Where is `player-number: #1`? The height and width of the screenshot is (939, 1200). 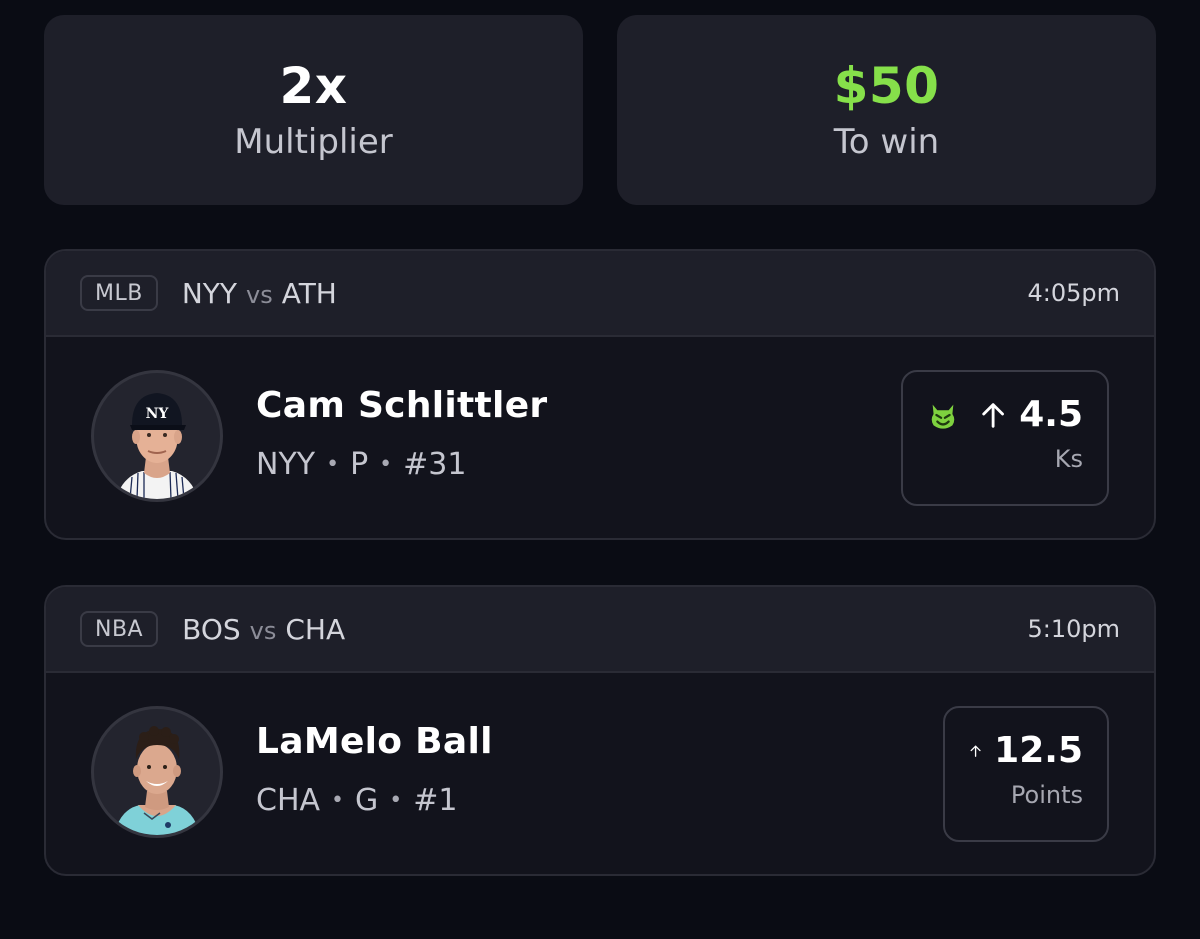 player-number: #1 is located at coordinates (435, 800).